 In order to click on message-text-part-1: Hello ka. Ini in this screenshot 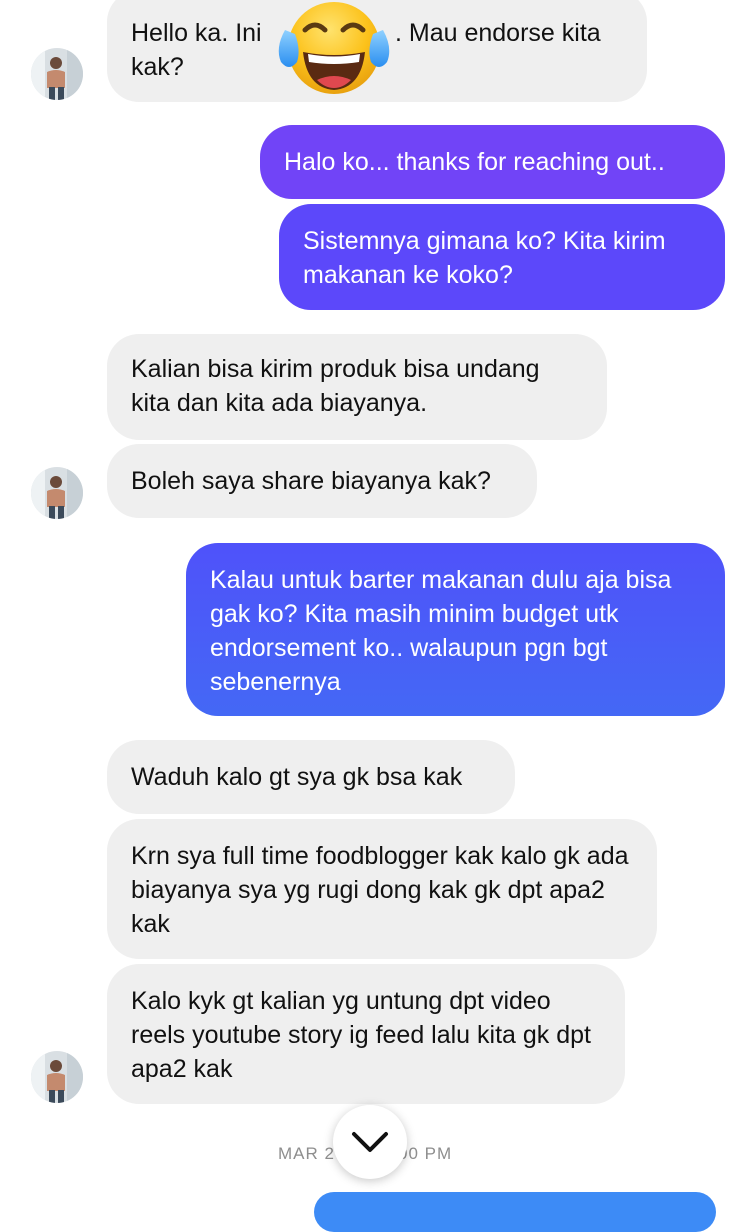, I will do `click(196, 33)`.